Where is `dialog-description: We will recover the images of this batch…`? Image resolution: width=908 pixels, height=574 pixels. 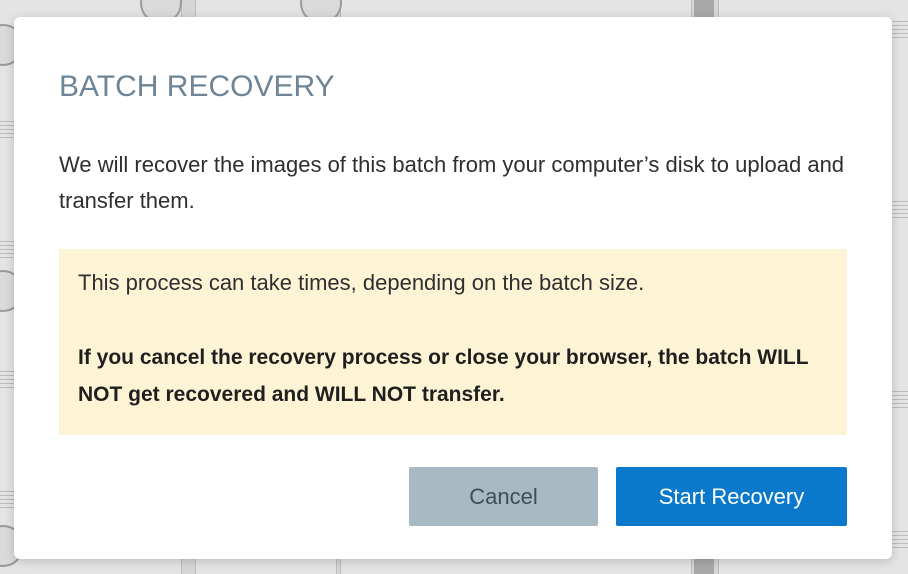
dialog-description: We will recover the images of this batch… is located at coordinates (452, 182).